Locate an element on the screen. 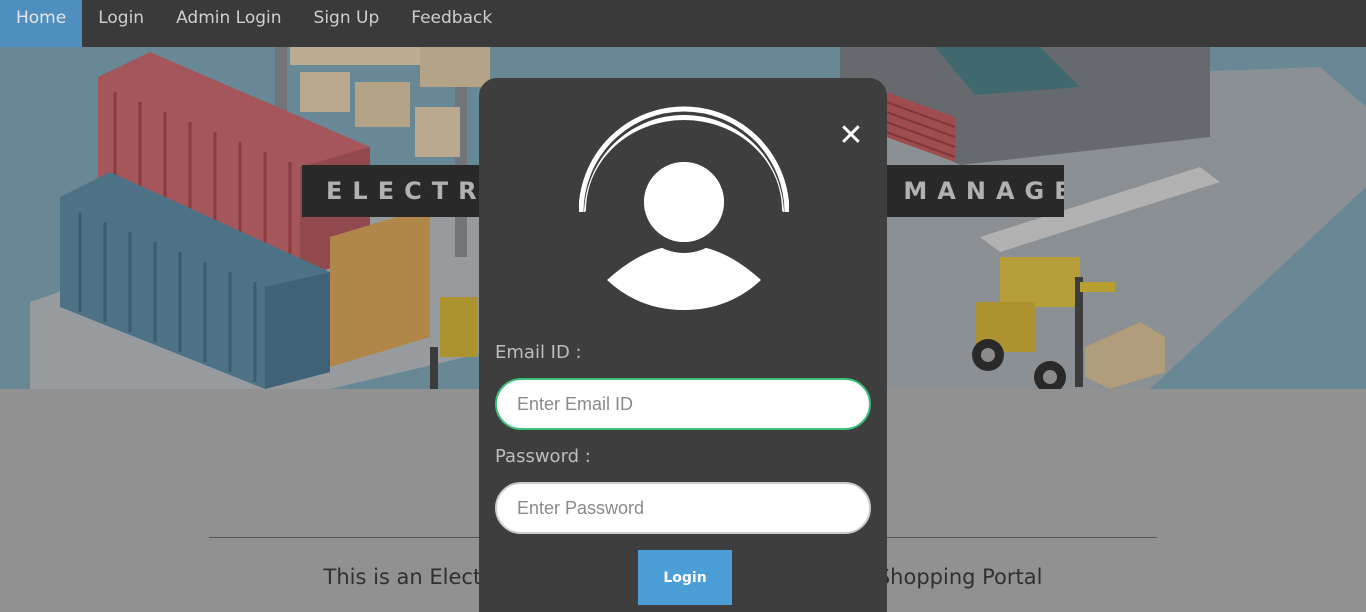  nav-home: Home is located at coordinates (41, 23).